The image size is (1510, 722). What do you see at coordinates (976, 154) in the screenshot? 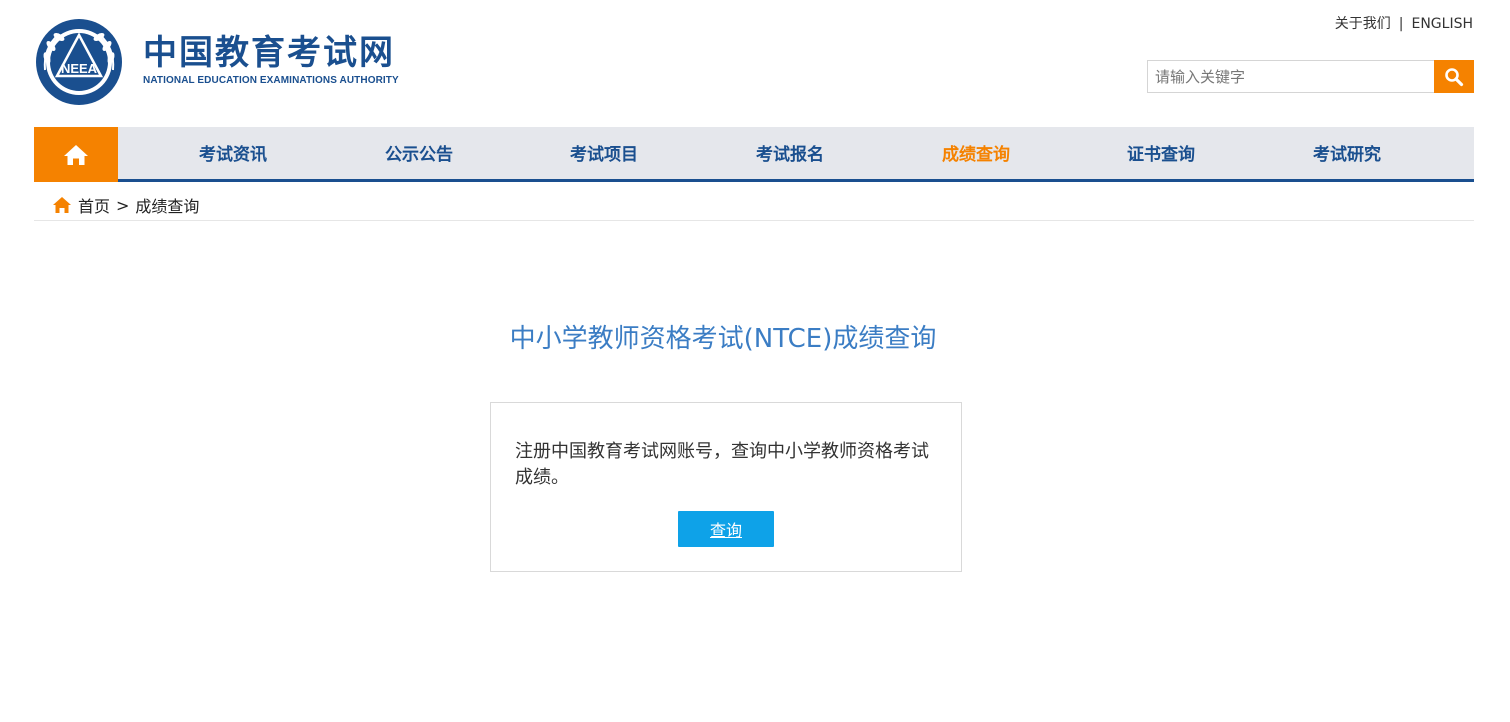
I see `nav-item-score-query: 成绩查询` at bounding box center [976, 154].